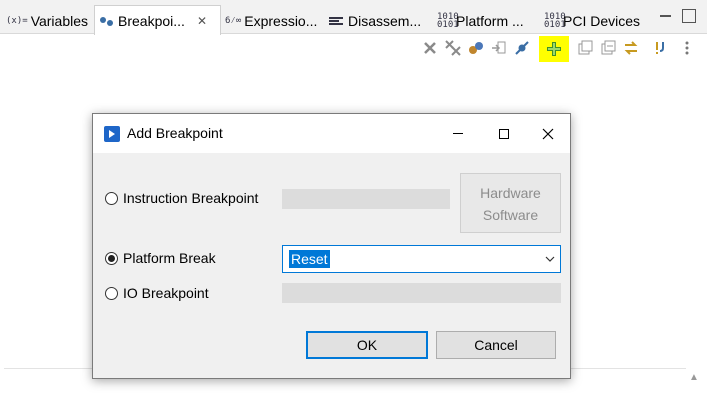 The width and height of the screenshot is (707, 410). I want to click on tab-label: PCI Devices, so click(602, 20).